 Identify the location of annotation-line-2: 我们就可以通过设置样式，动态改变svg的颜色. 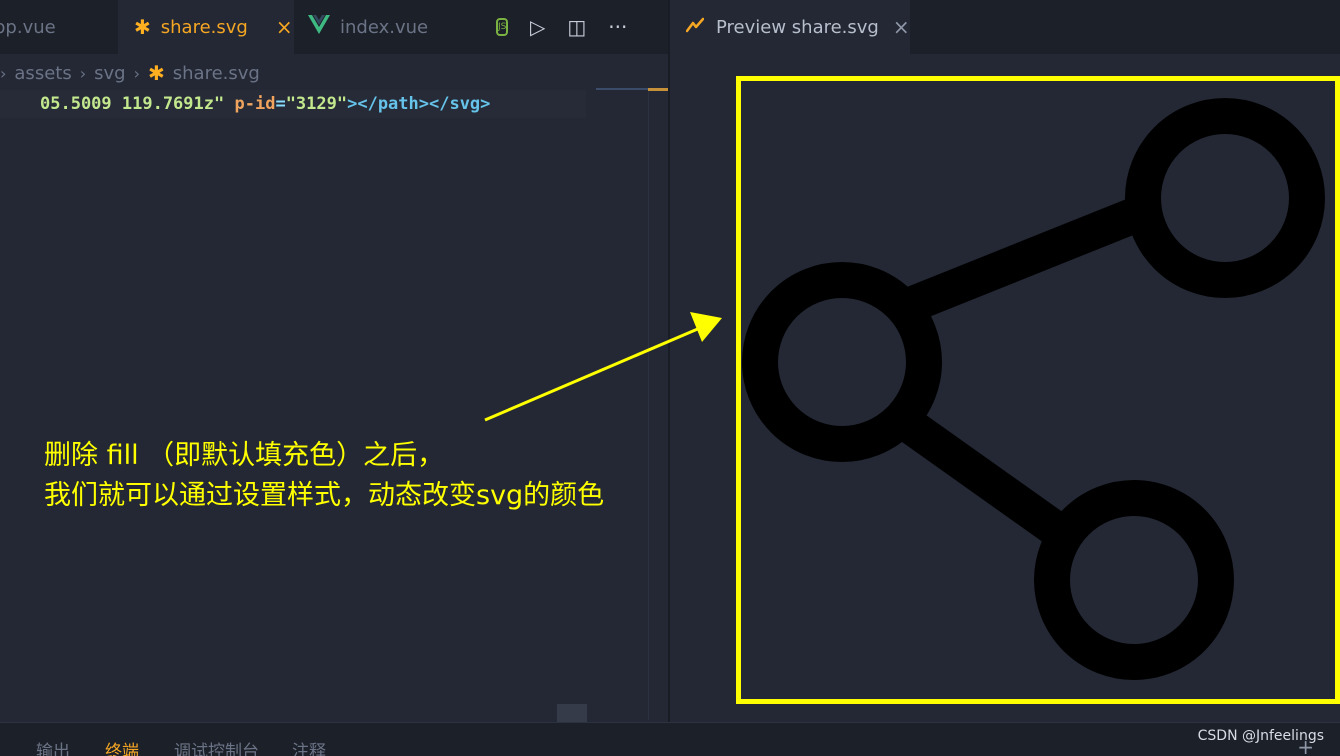
(324, 495).